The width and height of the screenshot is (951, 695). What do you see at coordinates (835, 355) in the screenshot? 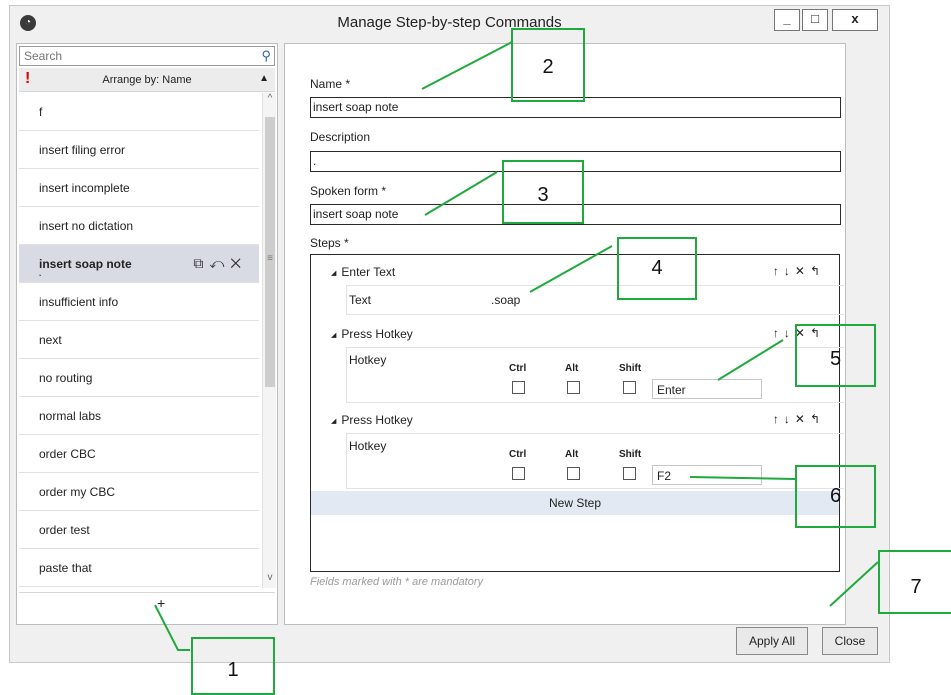
I see `callout-box-5: 5` at bounding box center [835, 355].